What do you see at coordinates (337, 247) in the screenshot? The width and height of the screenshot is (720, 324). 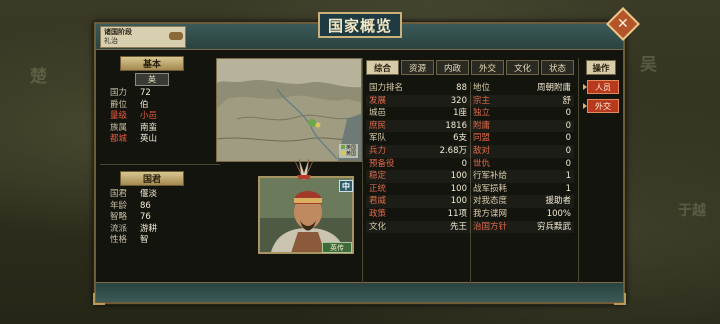 I see `biography-button: 英传` at bounding box center [337, 247].